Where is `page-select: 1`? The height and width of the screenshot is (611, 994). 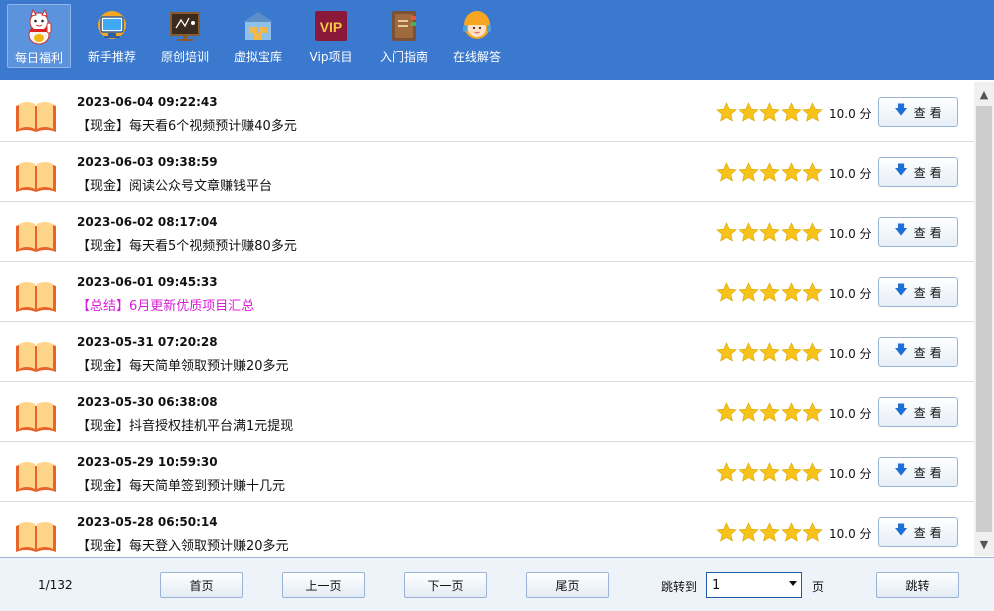
page-select: 1 is located at coordinates (754, 585).